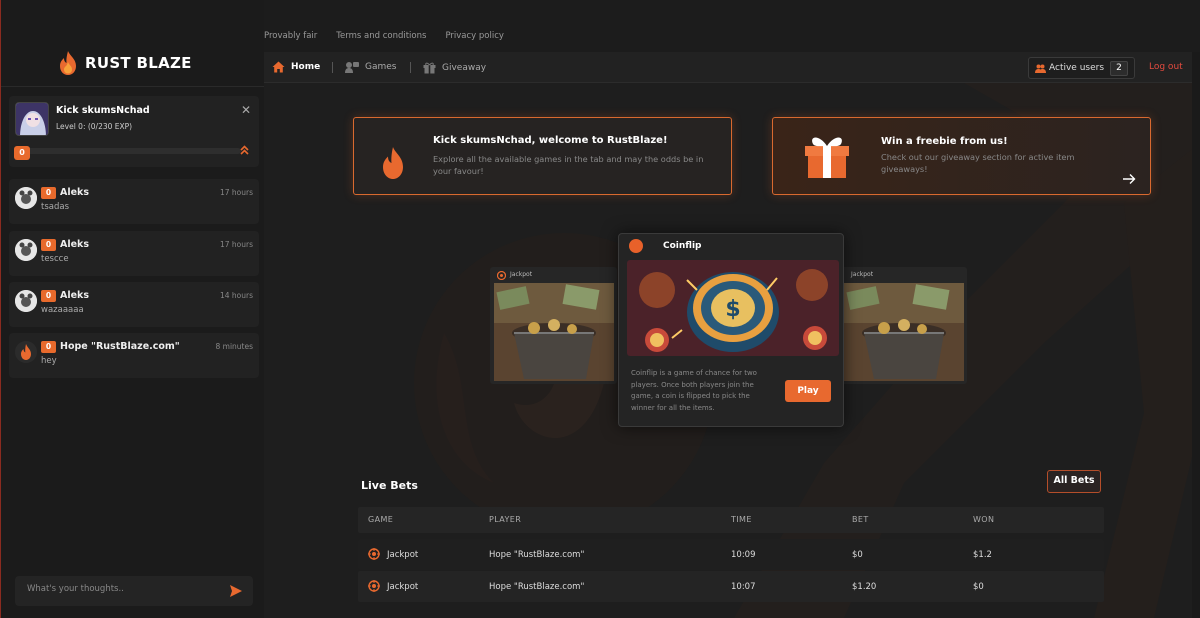  I want to click on scrollbar, so click(1196, 335).